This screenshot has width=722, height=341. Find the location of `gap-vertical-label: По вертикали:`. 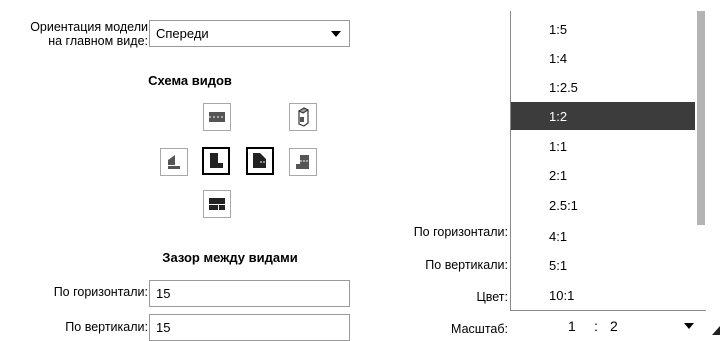

gap-vertical-label: По вертикали: is located at coordinates (106, 327).